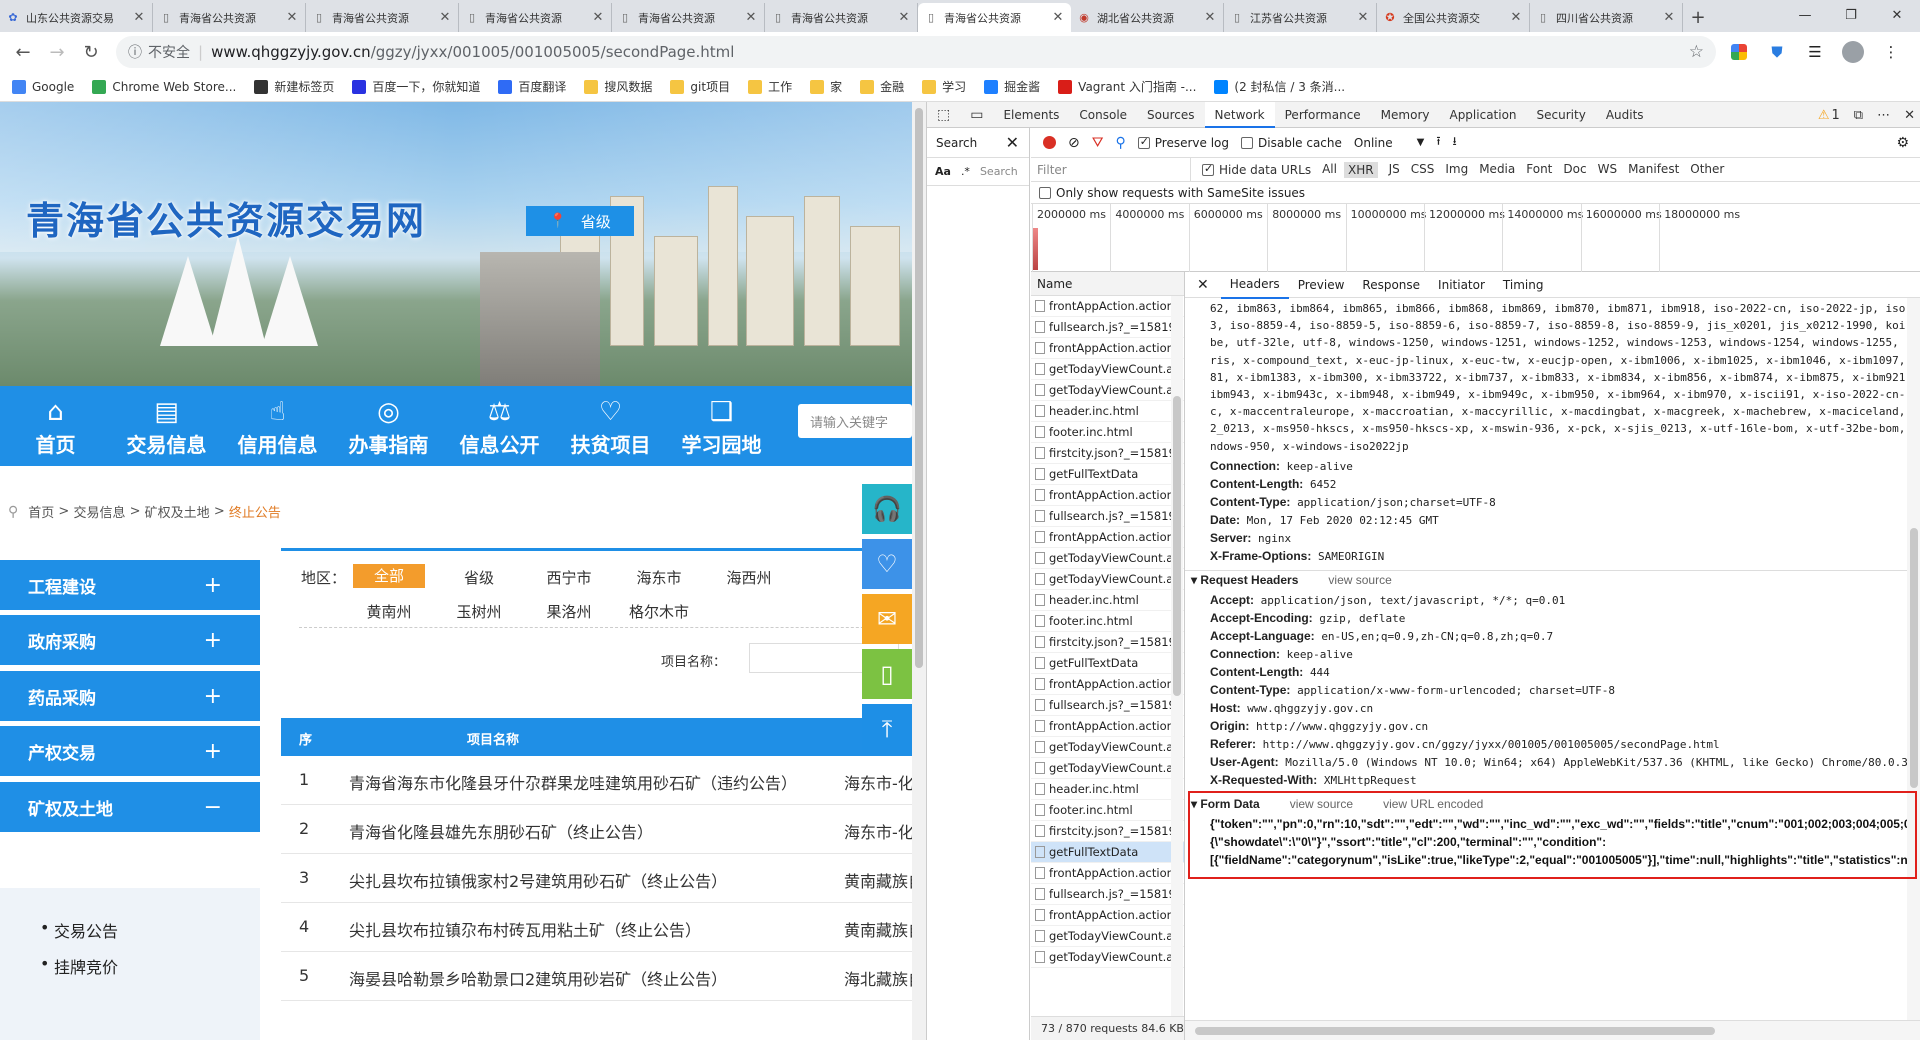  I want to click on bookmark-item: Google, so click(43, 86).